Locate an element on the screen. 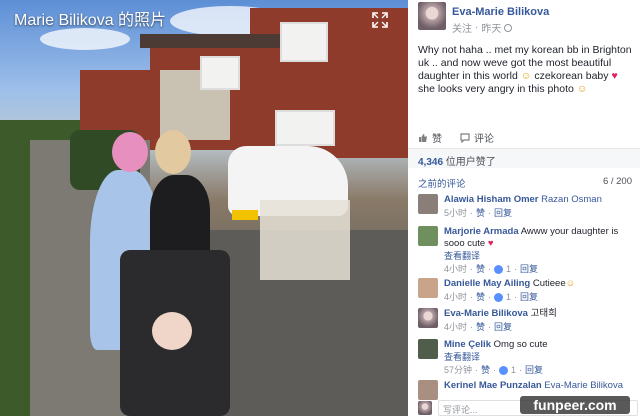  like-button: 赞 is located at coordinates (430, 137).